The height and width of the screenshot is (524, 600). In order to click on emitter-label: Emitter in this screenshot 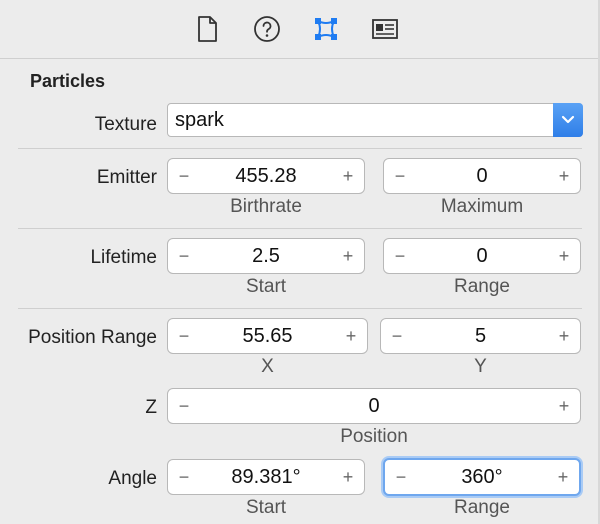, I will do `click(126, 177)`.